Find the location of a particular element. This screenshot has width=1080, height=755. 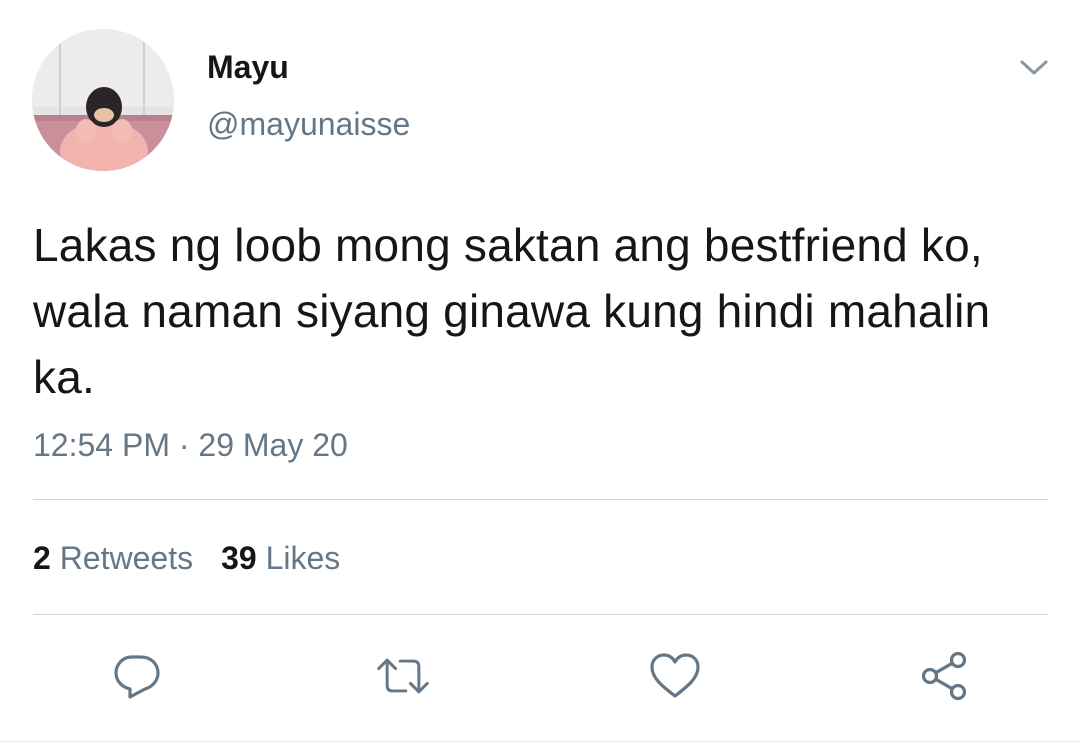

reply-icon is located at coordinates (137, 677).